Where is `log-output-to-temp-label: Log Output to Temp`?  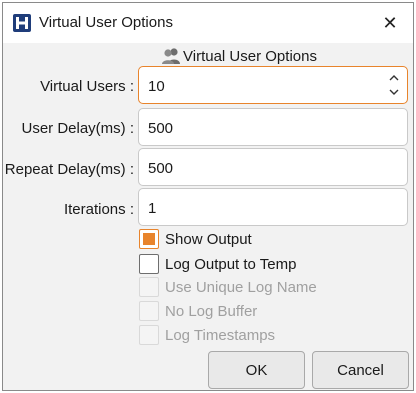
log-output-to-temp-label: Log Output to Temp is located at coordinates (230, 264).